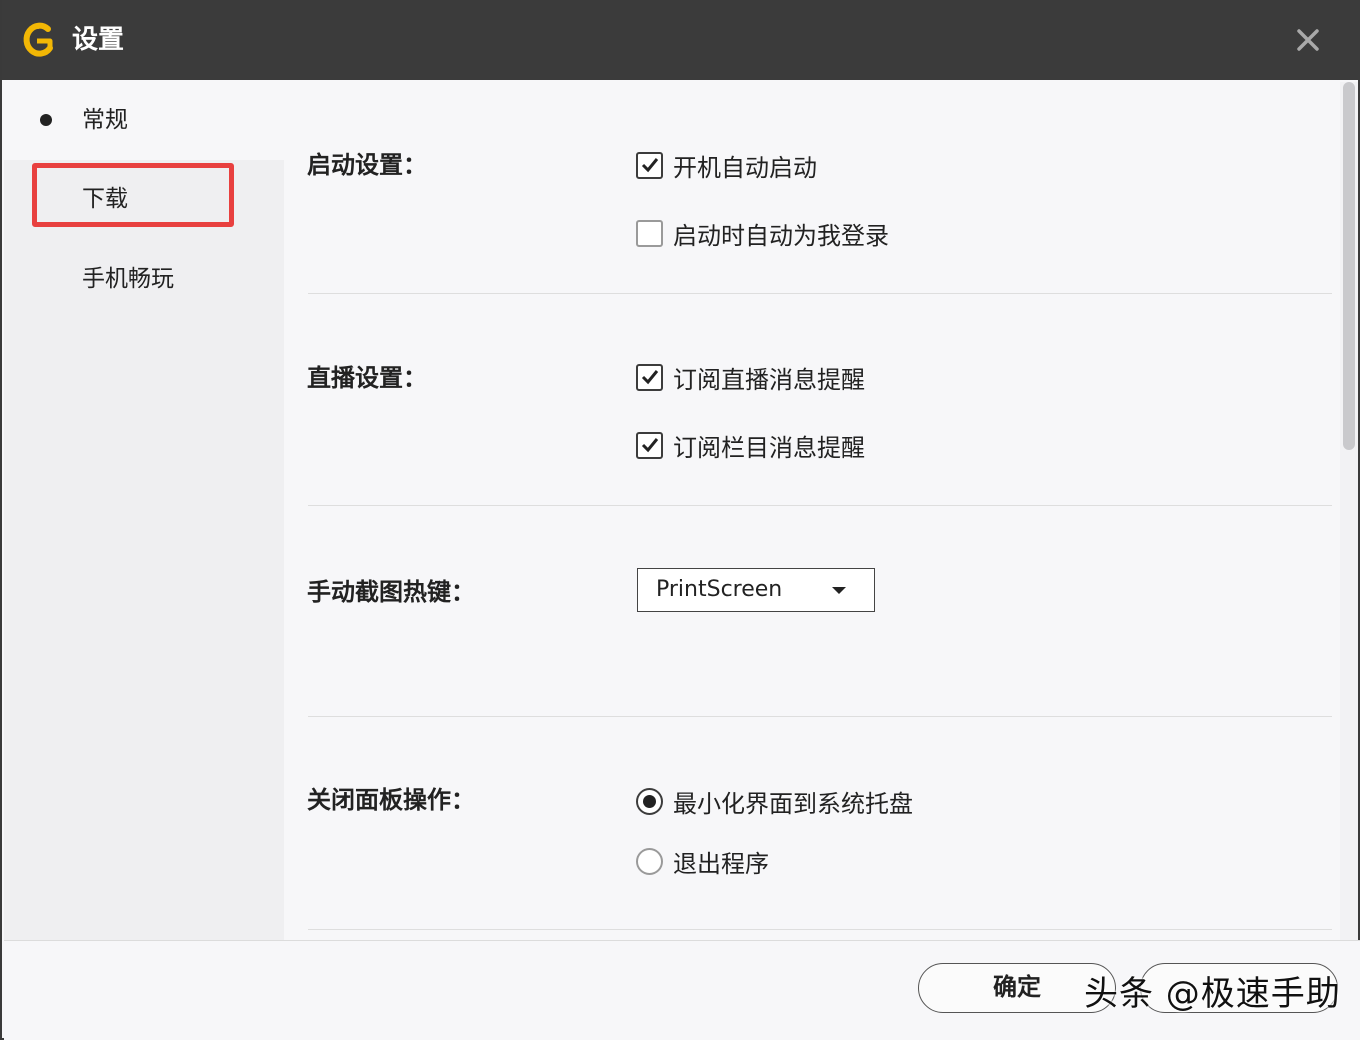 This screenshot has height=1040, width=1360. What do you see at coordinates (367, 378) in the screenshot?
I see `live-section-label: 直播设置：` at bounding box center [367, 378].